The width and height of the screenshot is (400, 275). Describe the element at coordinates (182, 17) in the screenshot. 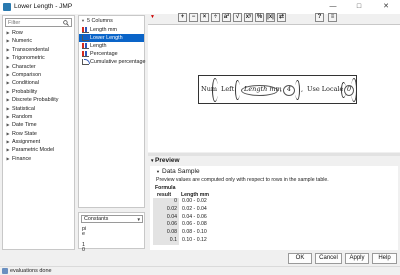

I see `add-icon: +` at that location.